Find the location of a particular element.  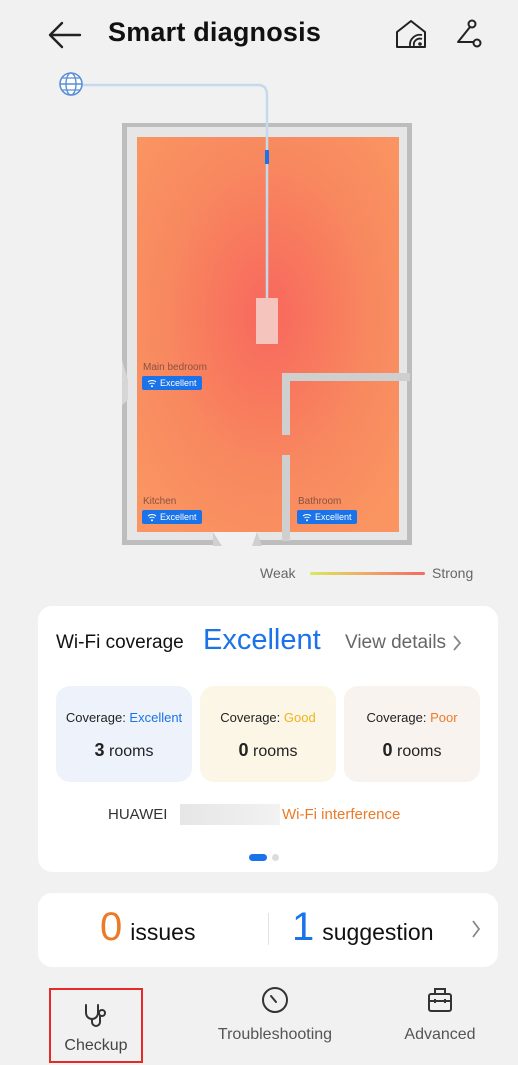

issues-count: 0 is located at coordinates (111, 927).